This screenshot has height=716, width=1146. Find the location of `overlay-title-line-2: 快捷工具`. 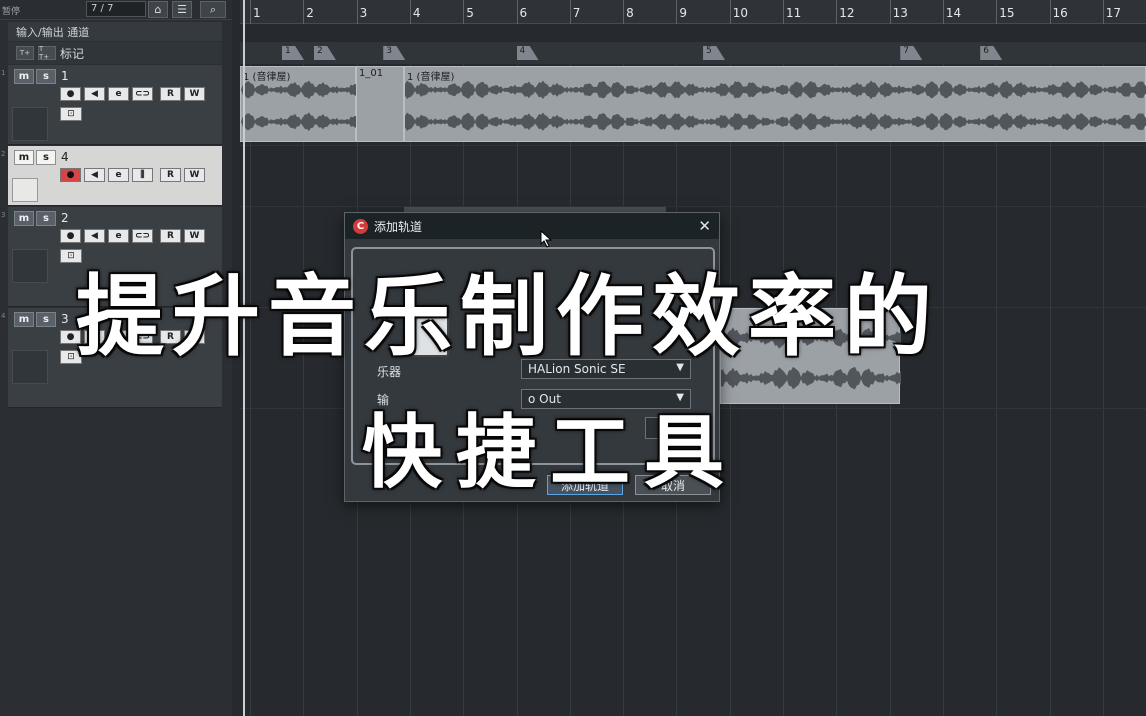

overlay-title-line-2: 快捷工具 is located at coordinates (550, 452).